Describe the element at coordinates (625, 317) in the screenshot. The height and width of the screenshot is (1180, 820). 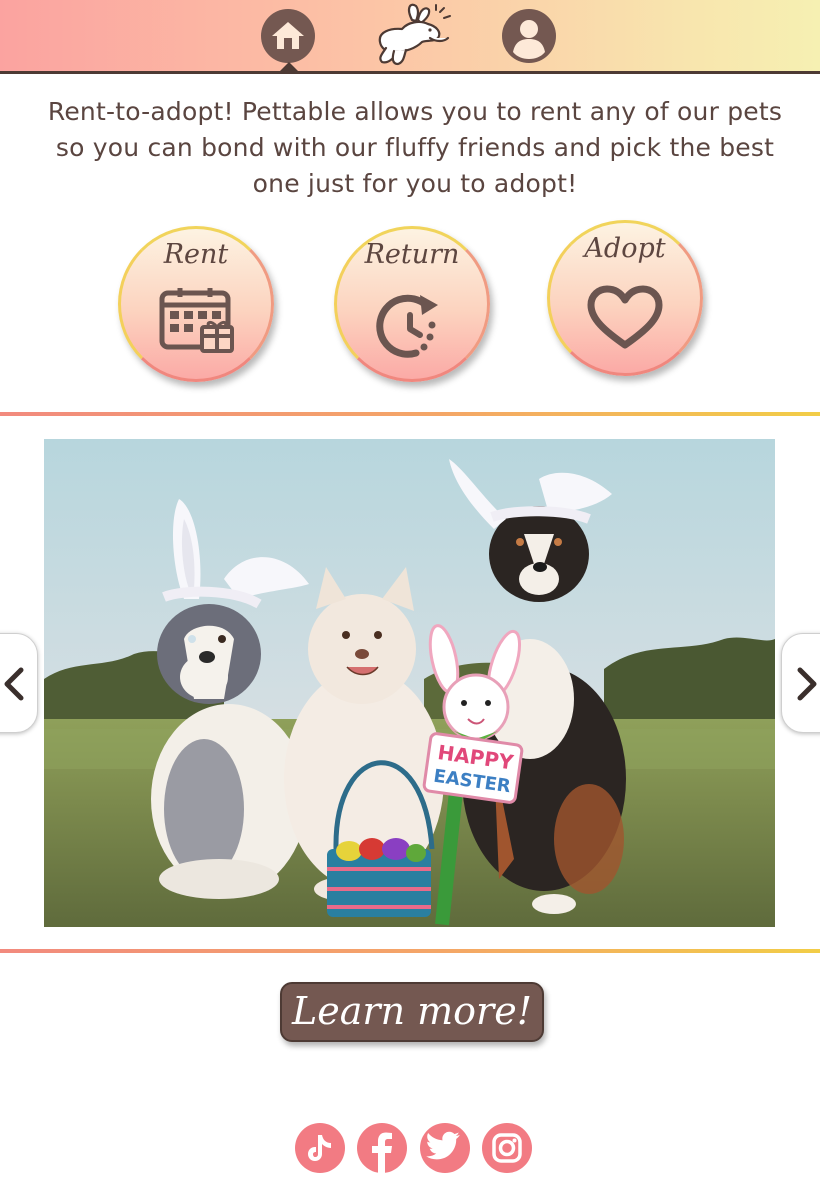
I see `heart-icon` at that location.